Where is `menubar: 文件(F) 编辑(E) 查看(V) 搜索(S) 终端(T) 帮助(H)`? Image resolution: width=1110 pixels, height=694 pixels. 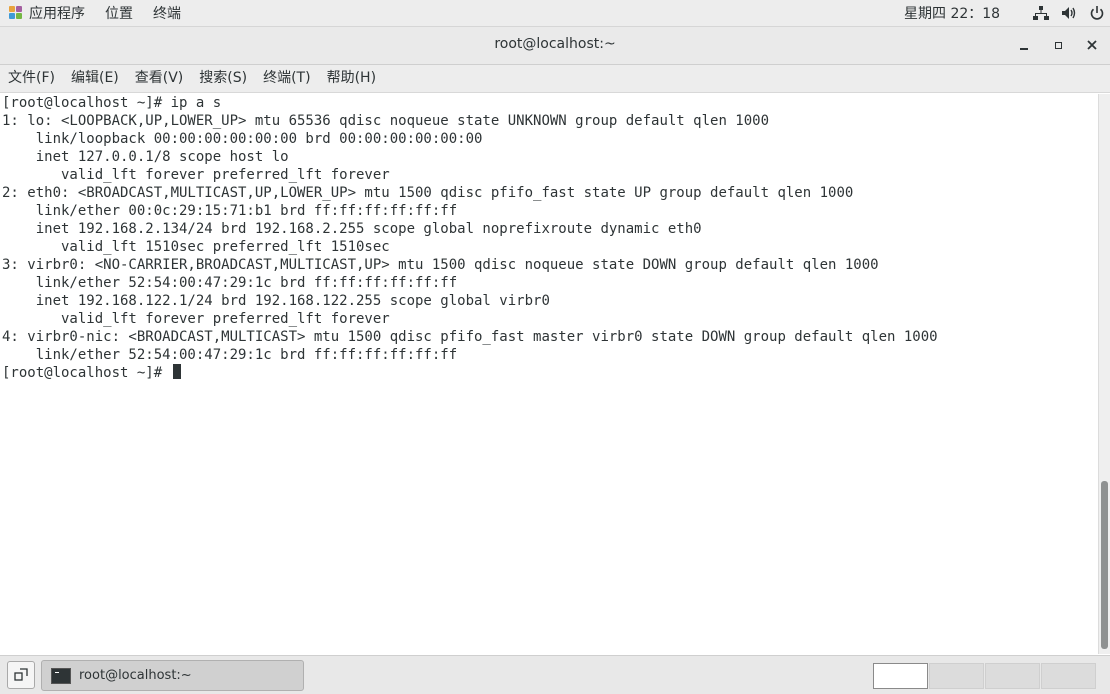
menubar: 文件(F) 编辑(E) 查看(V) 搜索(S) 终端(T) 帮助(H) is located at coordinates (555, 79).